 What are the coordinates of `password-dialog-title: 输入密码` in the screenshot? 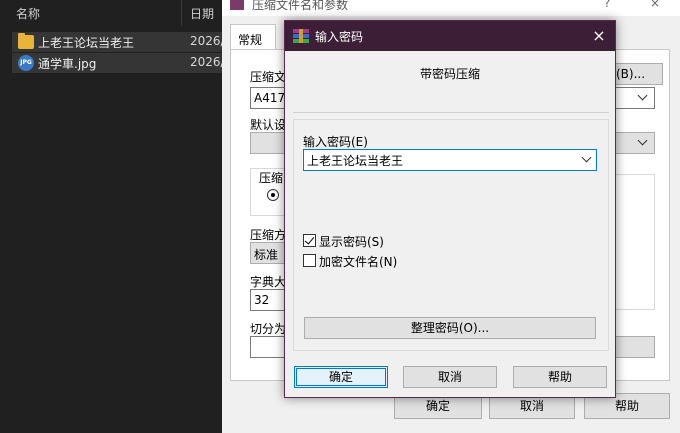 It's located at (339, 37).